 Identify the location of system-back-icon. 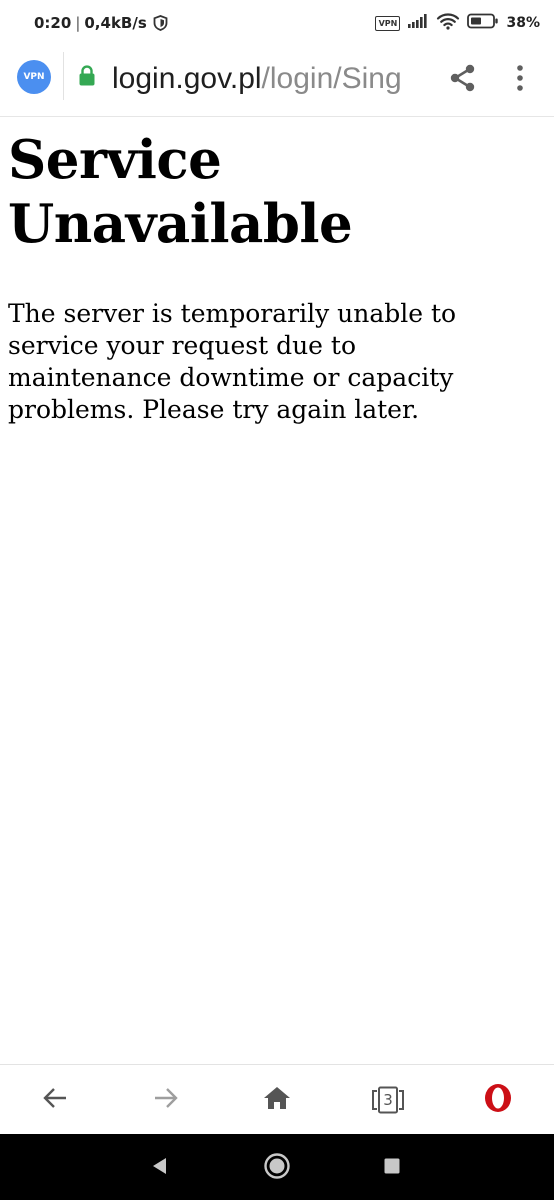
(160, 1168).